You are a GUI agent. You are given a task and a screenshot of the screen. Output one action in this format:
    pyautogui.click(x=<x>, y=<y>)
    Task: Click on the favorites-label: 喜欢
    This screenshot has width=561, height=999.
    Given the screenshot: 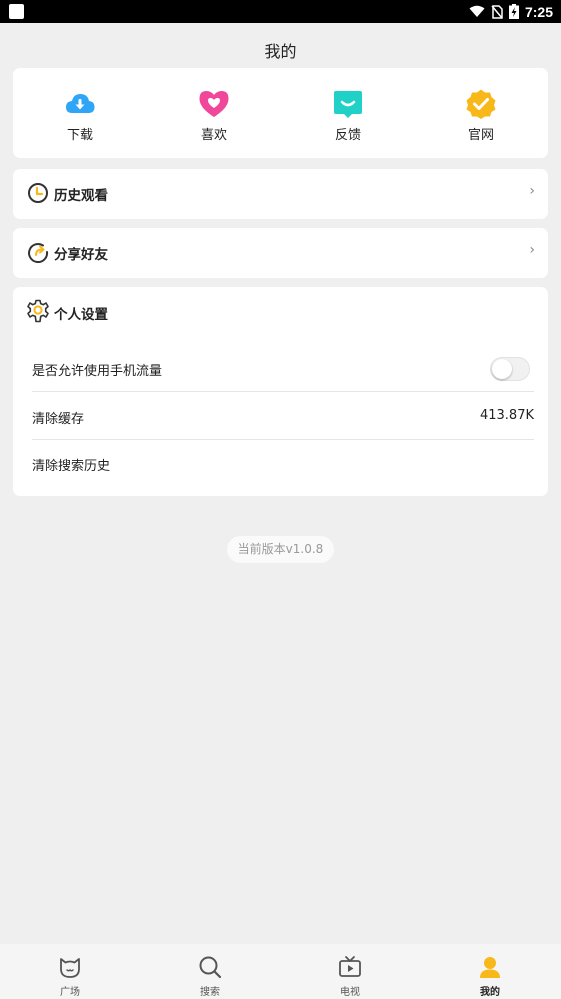 What is the action you would take?
    pyautogui.click(x=213, y=135)
    